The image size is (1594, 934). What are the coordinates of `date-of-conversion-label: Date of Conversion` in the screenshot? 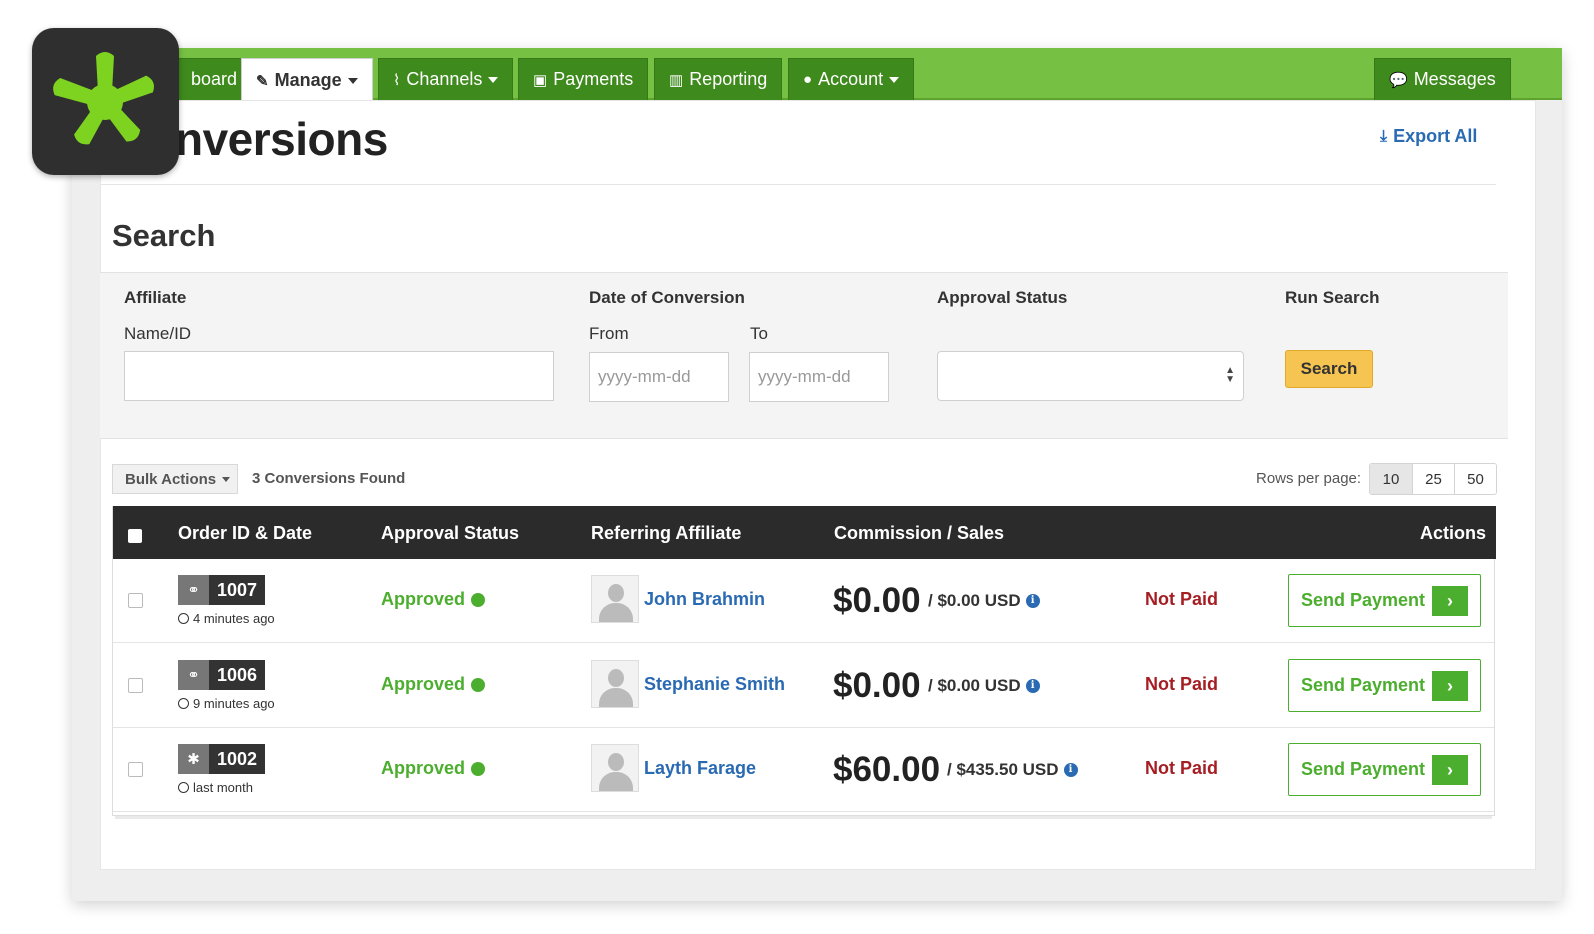 It's located at (667, 297).